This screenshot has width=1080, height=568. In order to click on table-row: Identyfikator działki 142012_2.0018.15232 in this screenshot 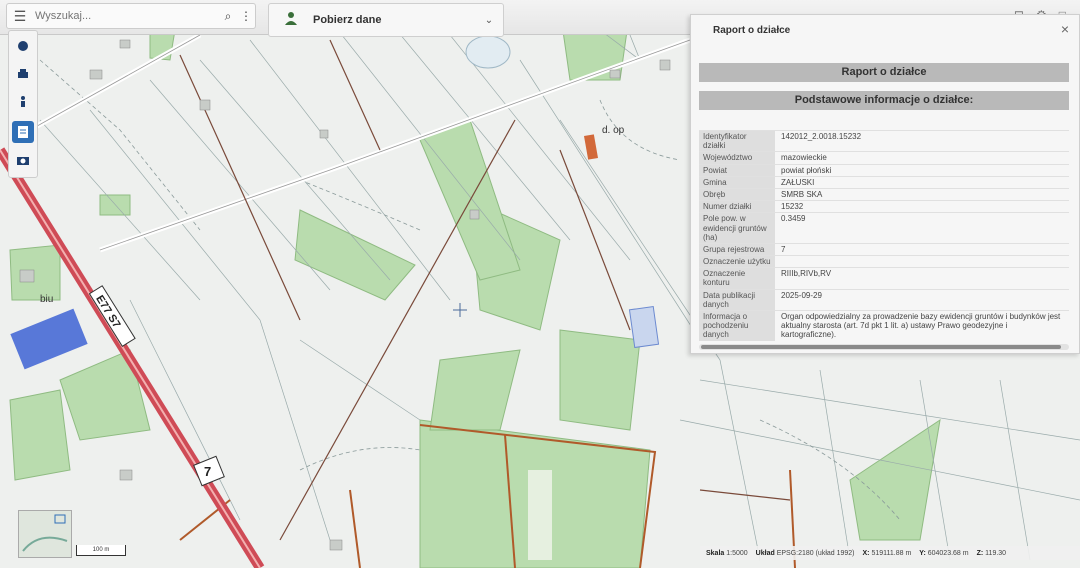, I will do `click(884, 141)`.